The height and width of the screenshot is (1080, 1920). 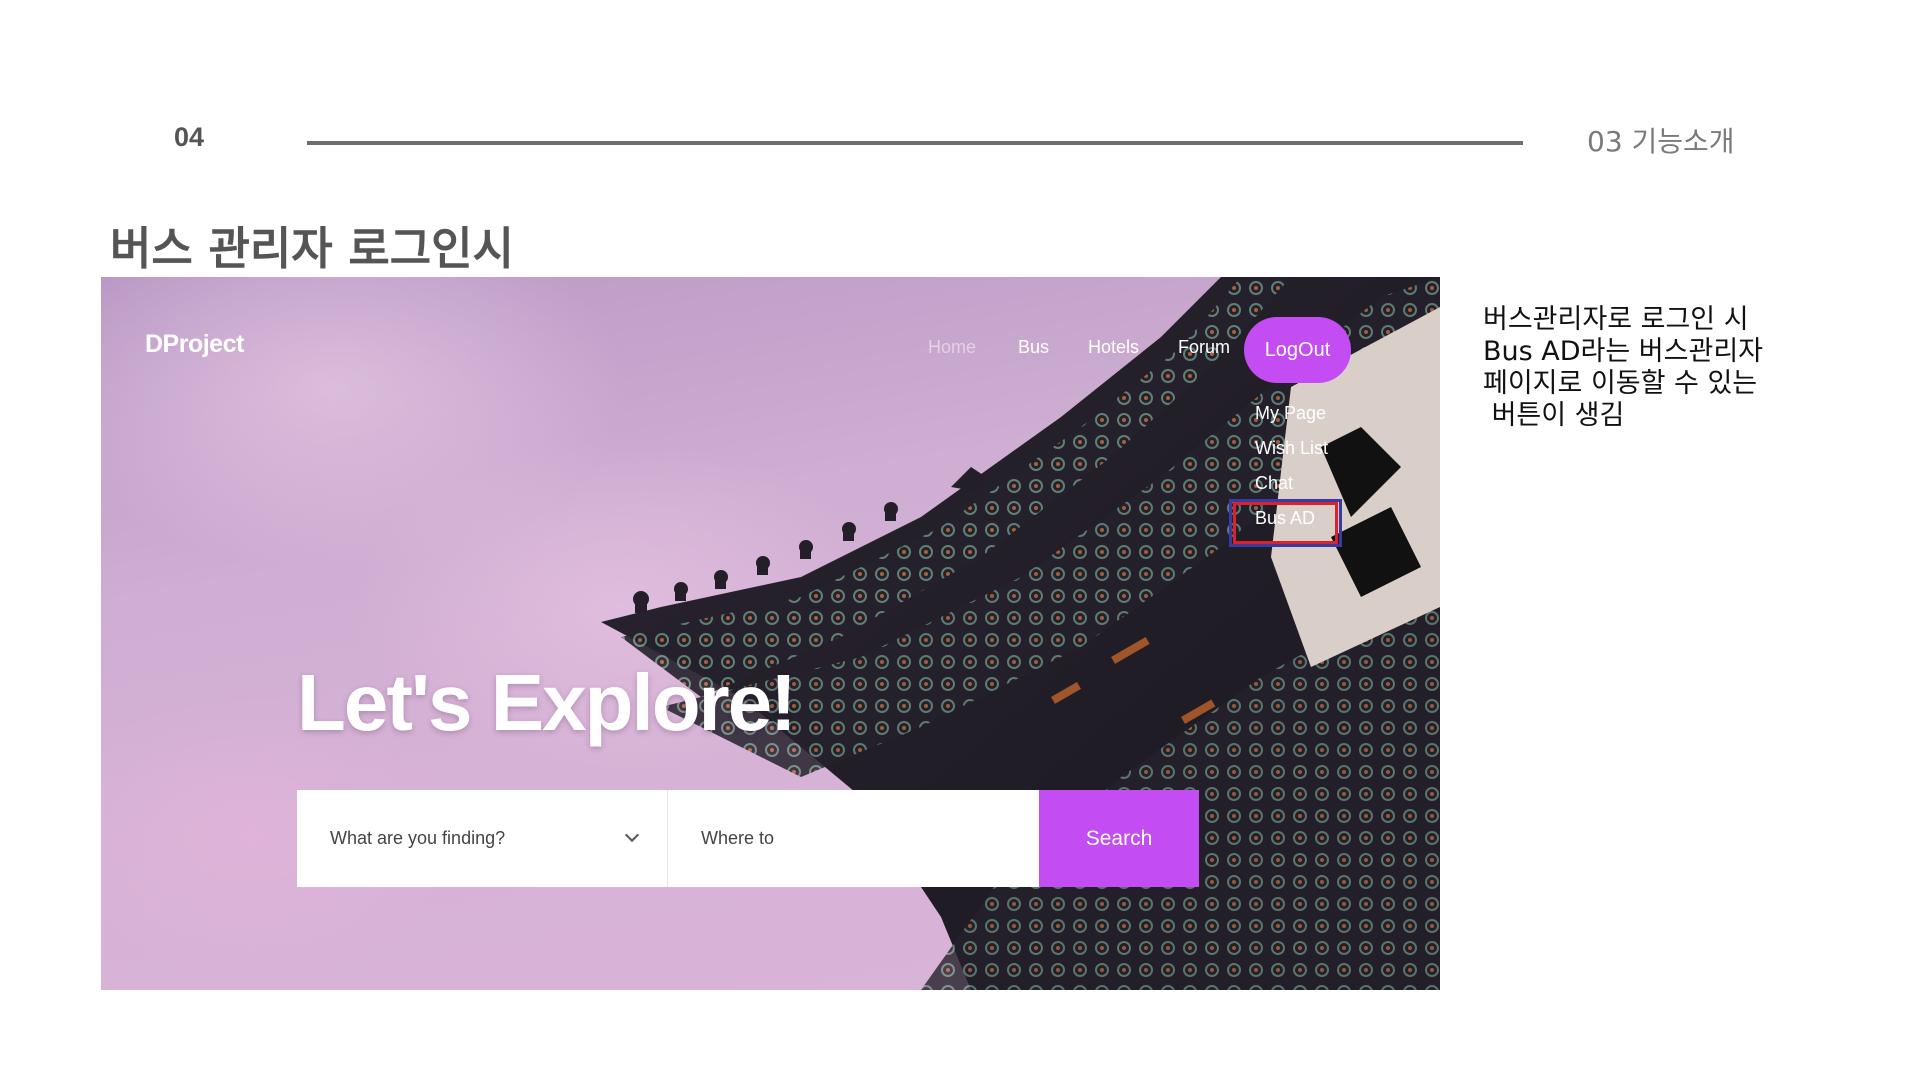 I want to click on category-select: What are you finding?, so click(x=482, y=838).